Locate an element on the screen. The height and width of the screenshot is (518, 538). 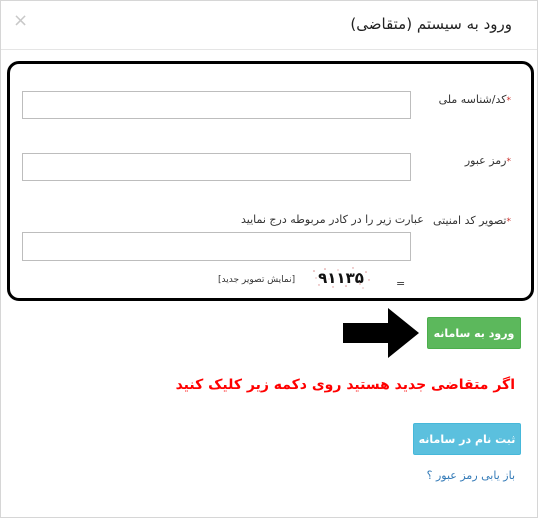
login-button: ورود به سامانه is located at coordinates (474, 333).